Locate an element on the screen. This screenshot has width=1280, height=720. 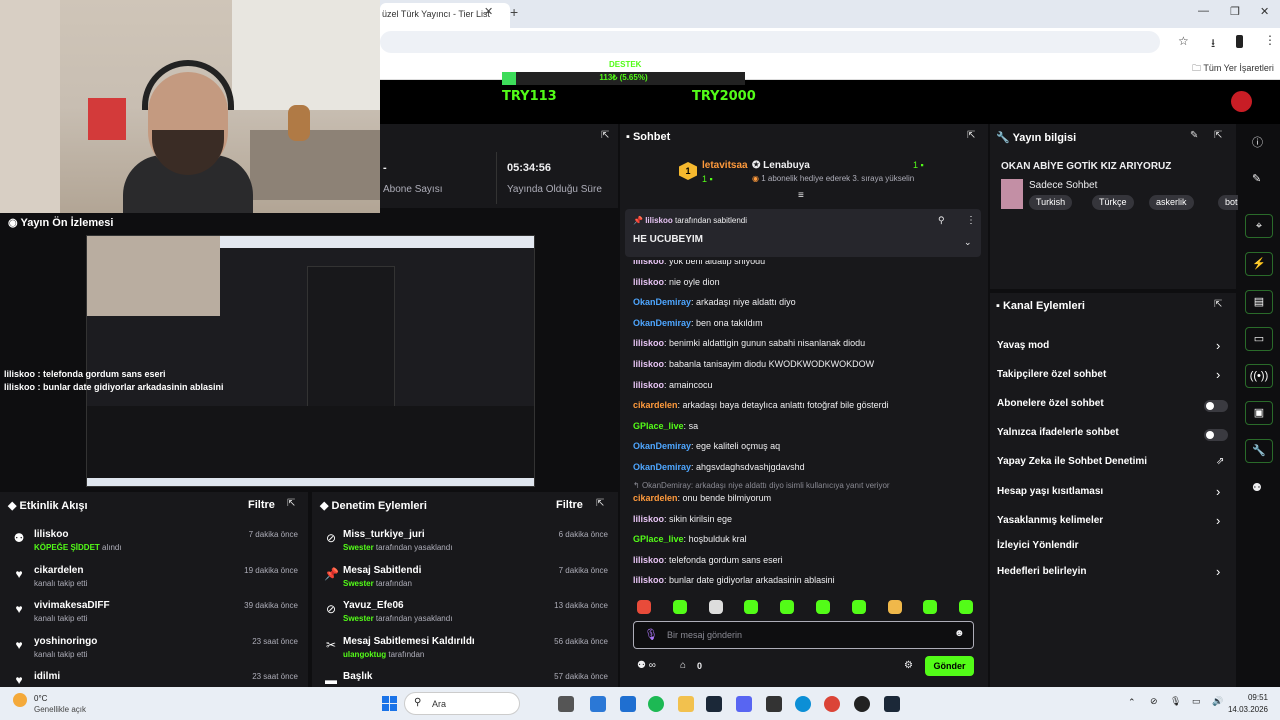
leaderboard-user-2: ✪ Lenabuya is located at coordinates (781, 165).